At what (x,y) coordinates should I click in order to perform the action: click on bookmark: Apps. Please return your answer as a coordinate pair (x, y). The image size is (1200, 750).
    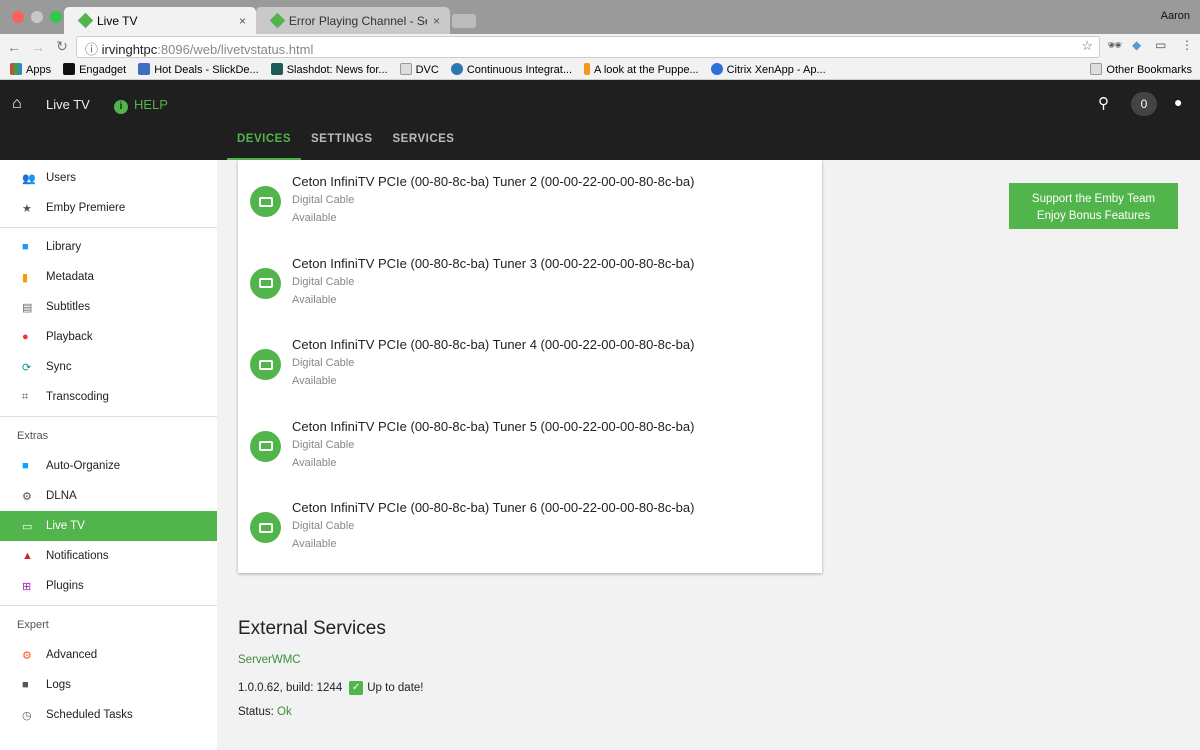
    Looking at the image, I should click on (30, 69).